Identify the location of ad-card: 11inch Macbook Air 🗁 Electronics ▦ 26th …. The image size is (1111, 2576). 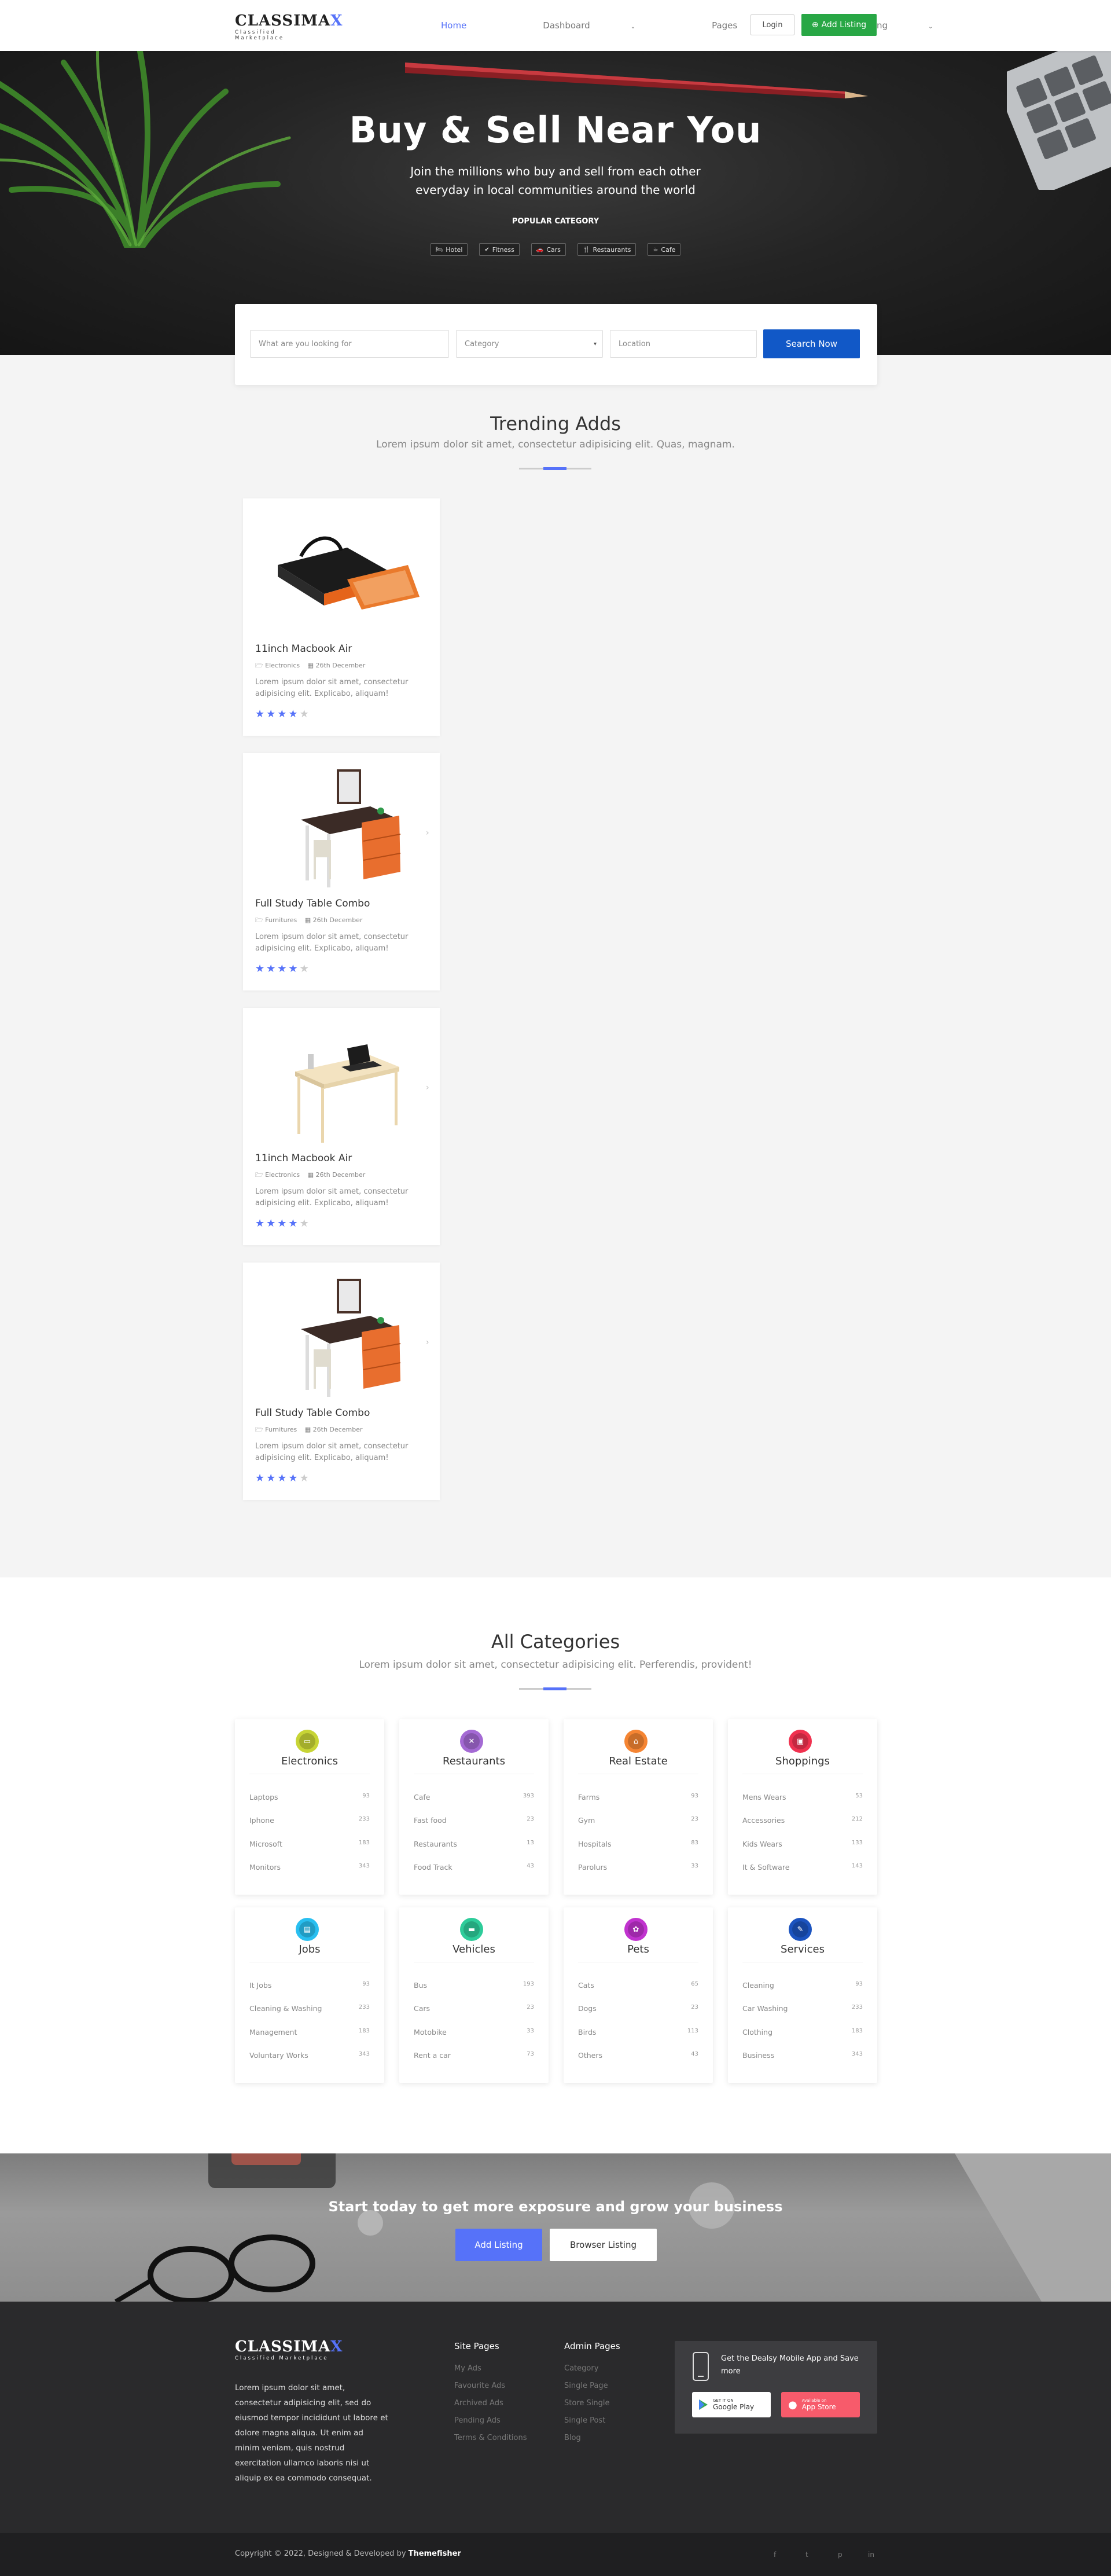
(341, 617).